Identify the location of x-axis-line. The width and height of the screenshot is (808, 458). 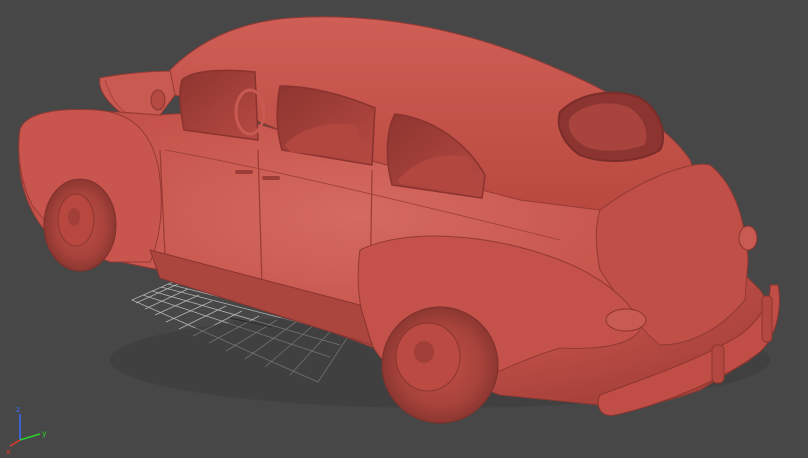
(15, 443).